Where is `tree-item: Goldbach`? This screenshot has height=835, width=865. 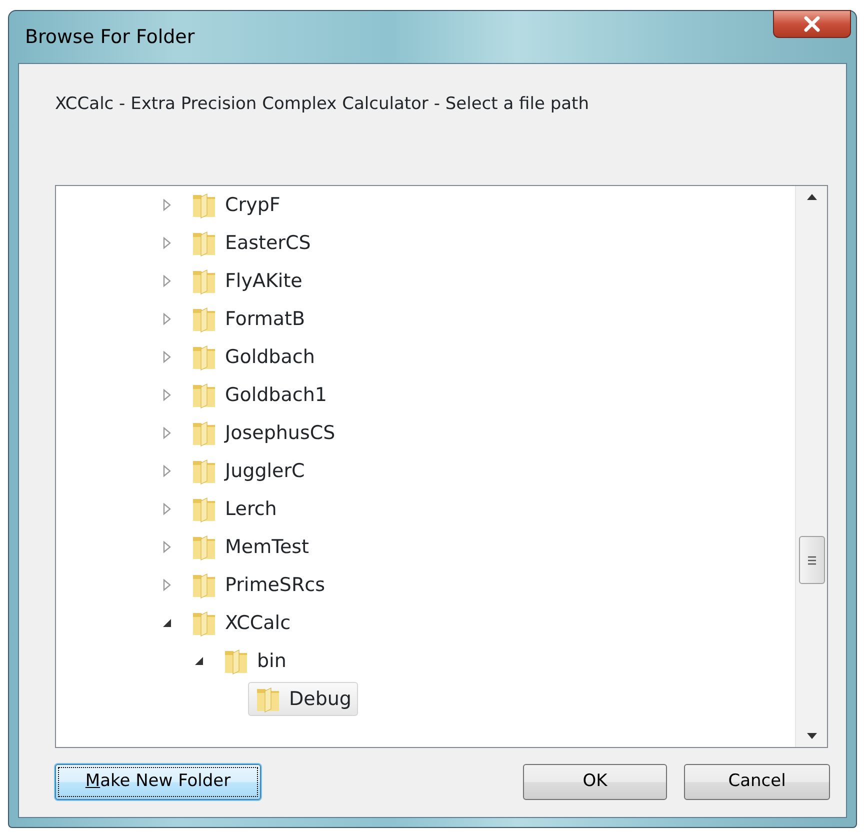 tree-item: Goldbach is located at coordinates (253, 357).